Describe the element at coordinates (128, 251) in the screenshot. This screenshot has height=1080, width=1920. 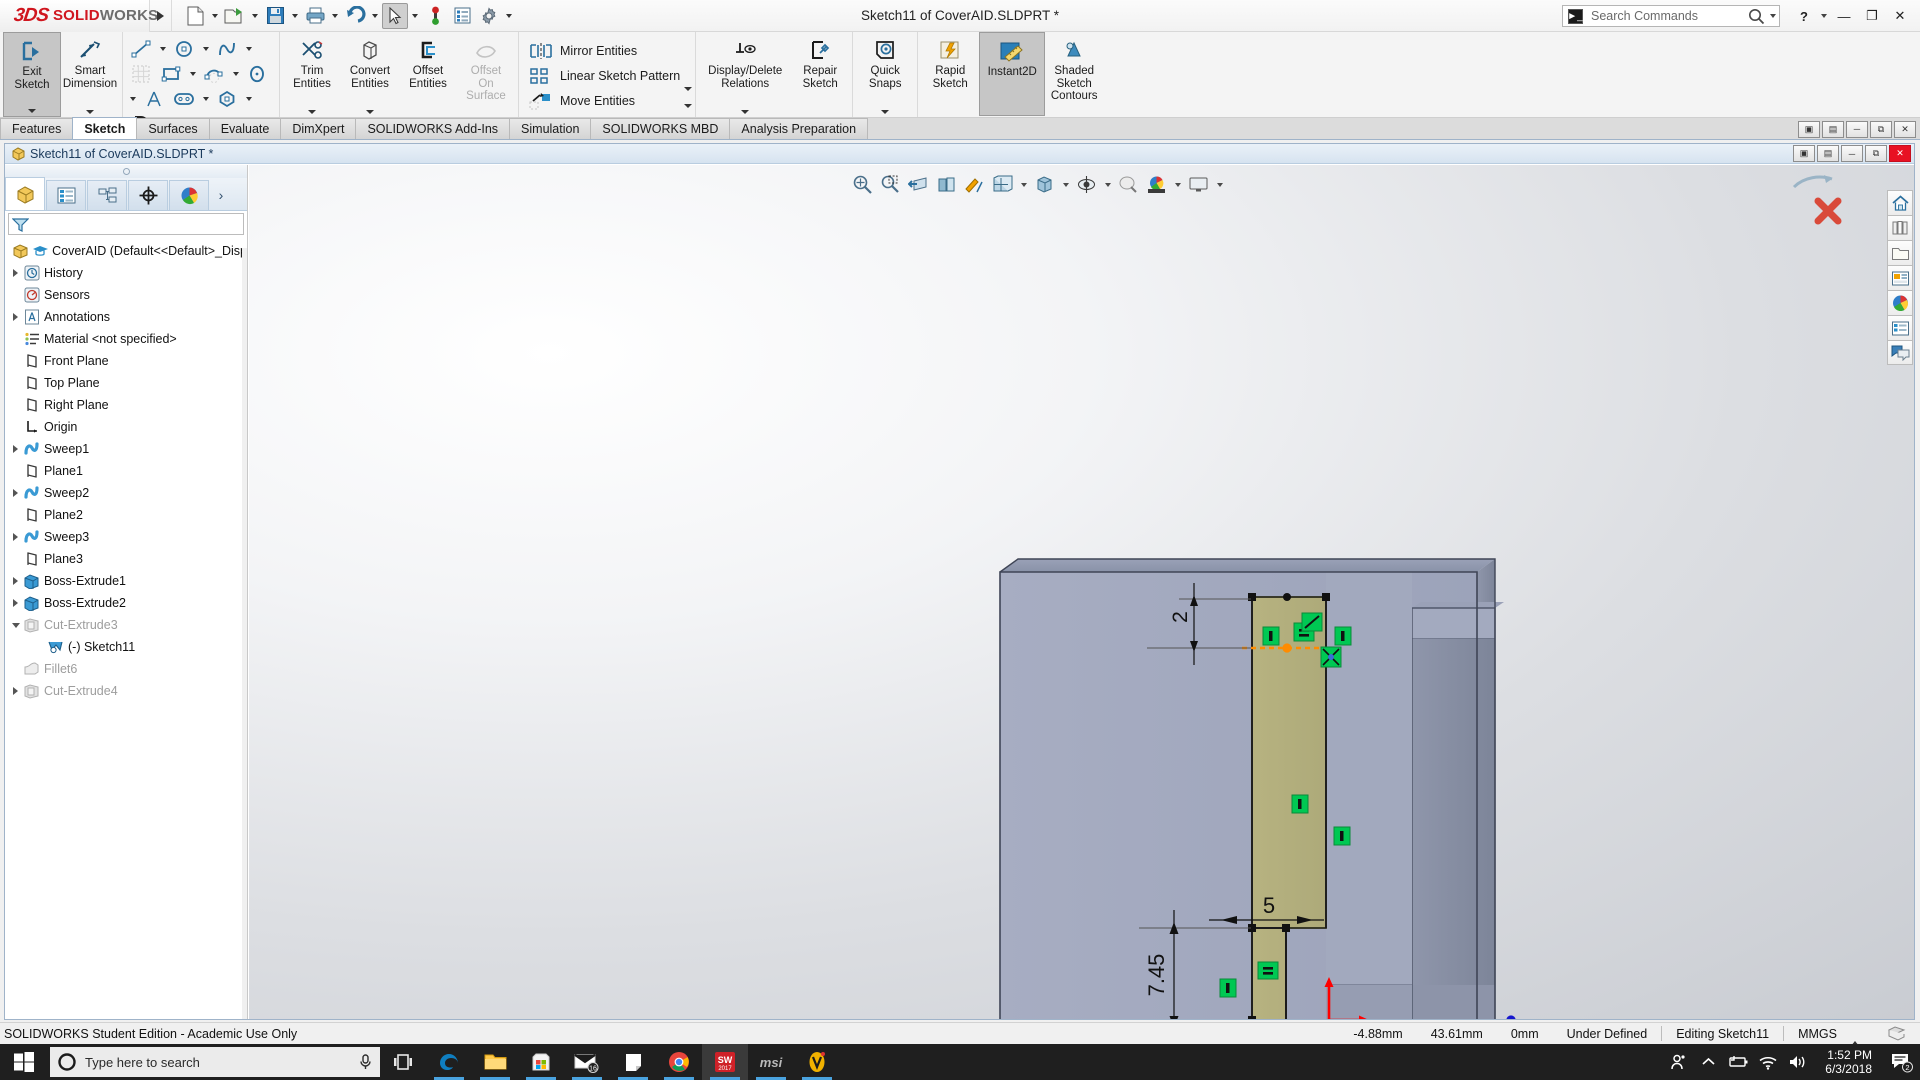
I see `tree-item-part-root: CoverAID (Default<<Default>_Disp` at that location.